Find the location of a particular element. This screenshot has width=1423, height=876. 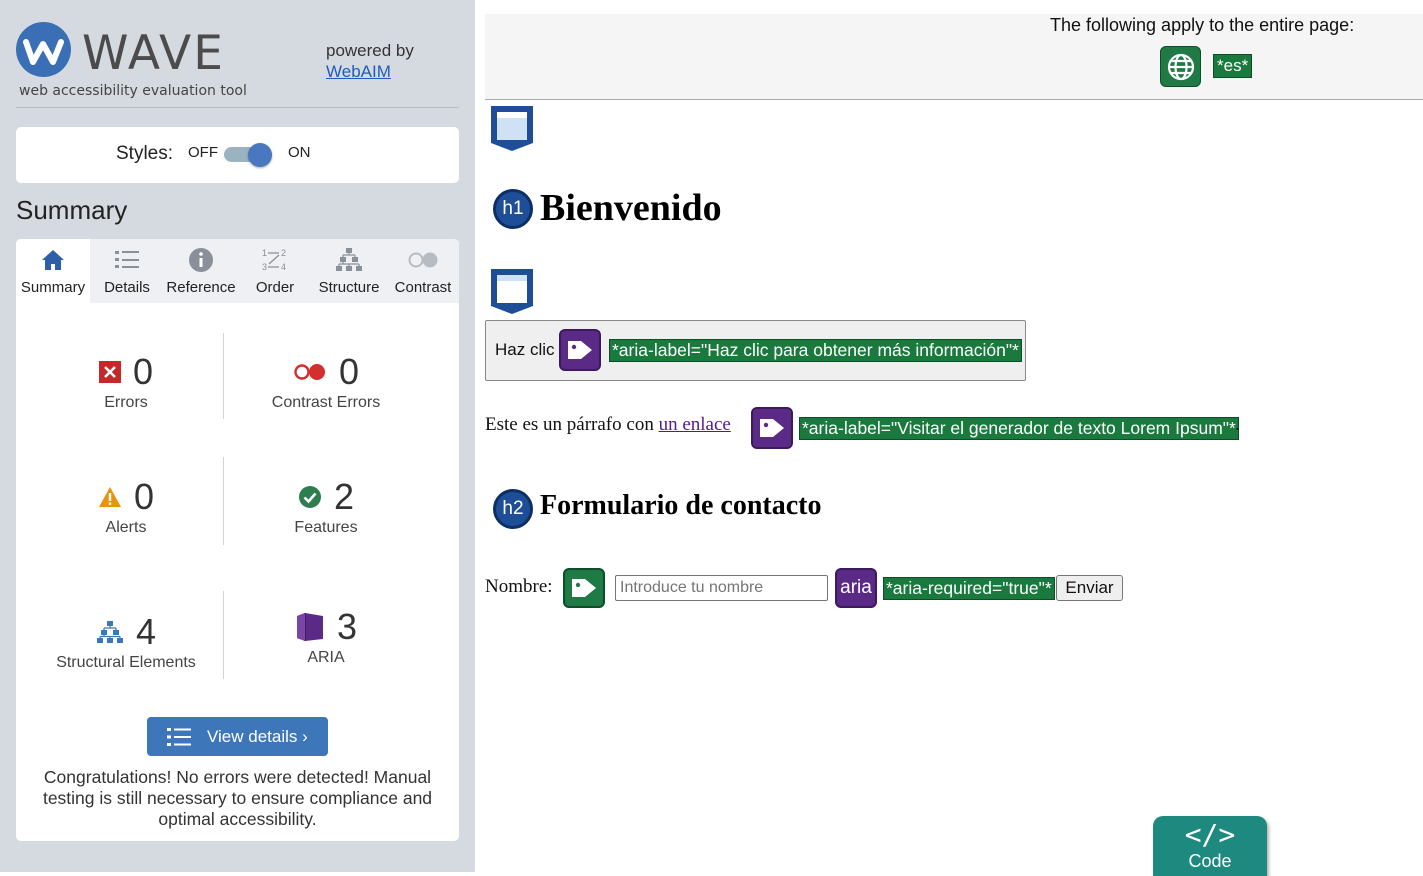

code-label: Code is located at coordinates (1210, 861).